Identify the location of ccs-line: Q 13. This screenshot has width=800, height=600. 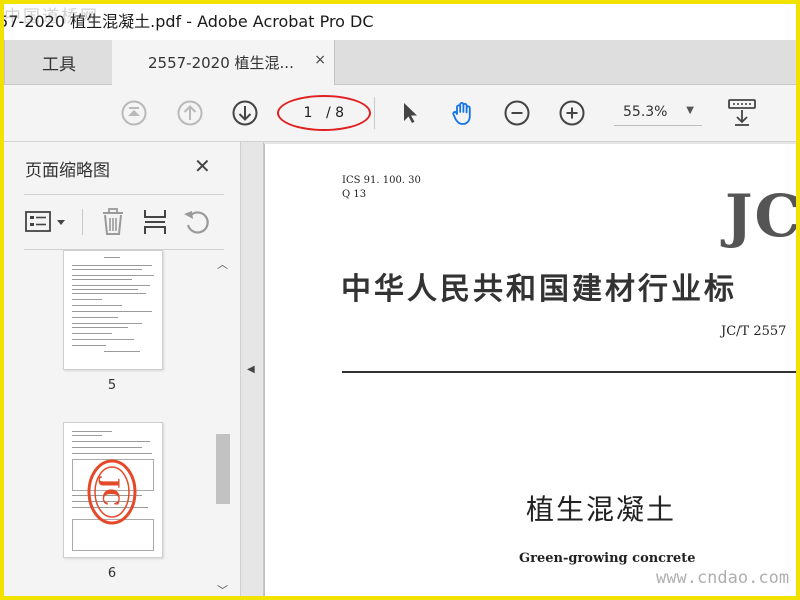
(354, 194).